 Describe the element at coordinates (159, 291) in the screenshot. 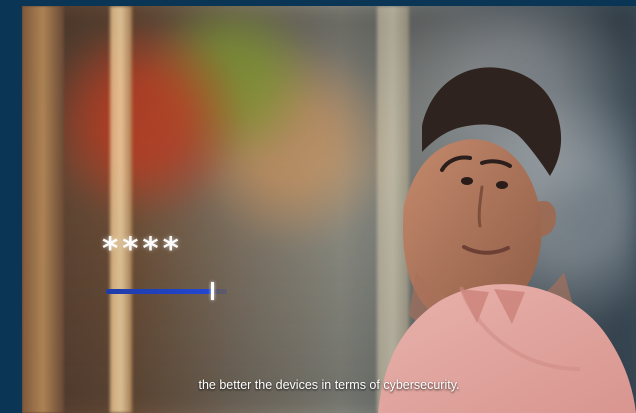

I see `password-progress-fill` at that location.